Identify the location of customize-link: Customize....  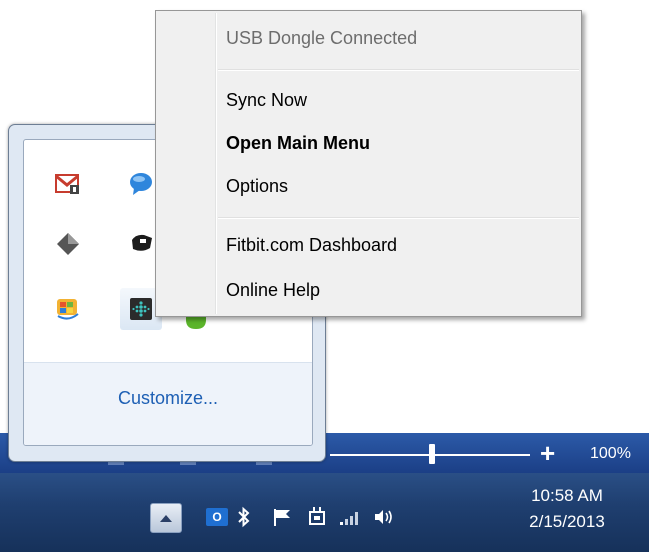
(168, 398).